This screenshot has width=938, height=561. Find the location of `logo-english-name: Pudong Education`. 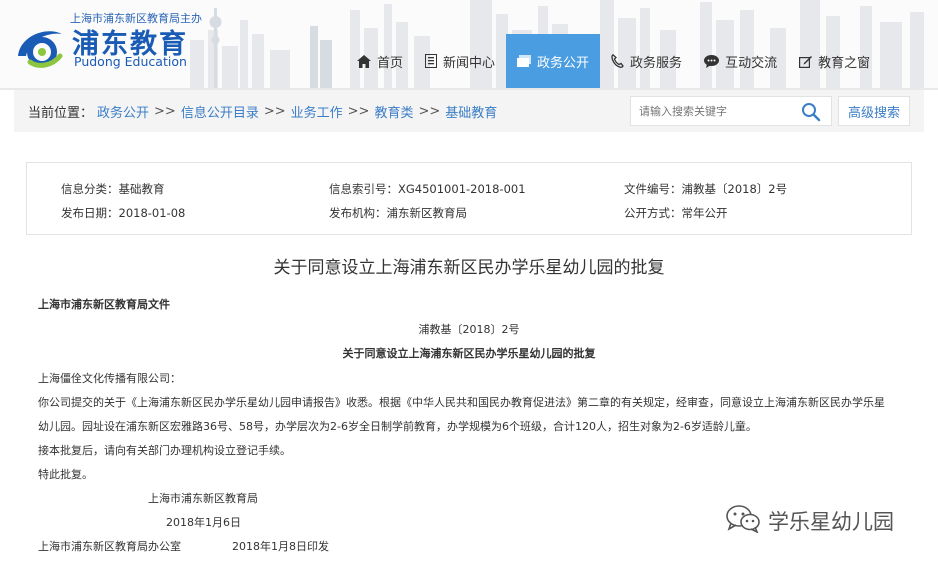

logo-english-name: Pudong Education is located at coordinates (130, 61).